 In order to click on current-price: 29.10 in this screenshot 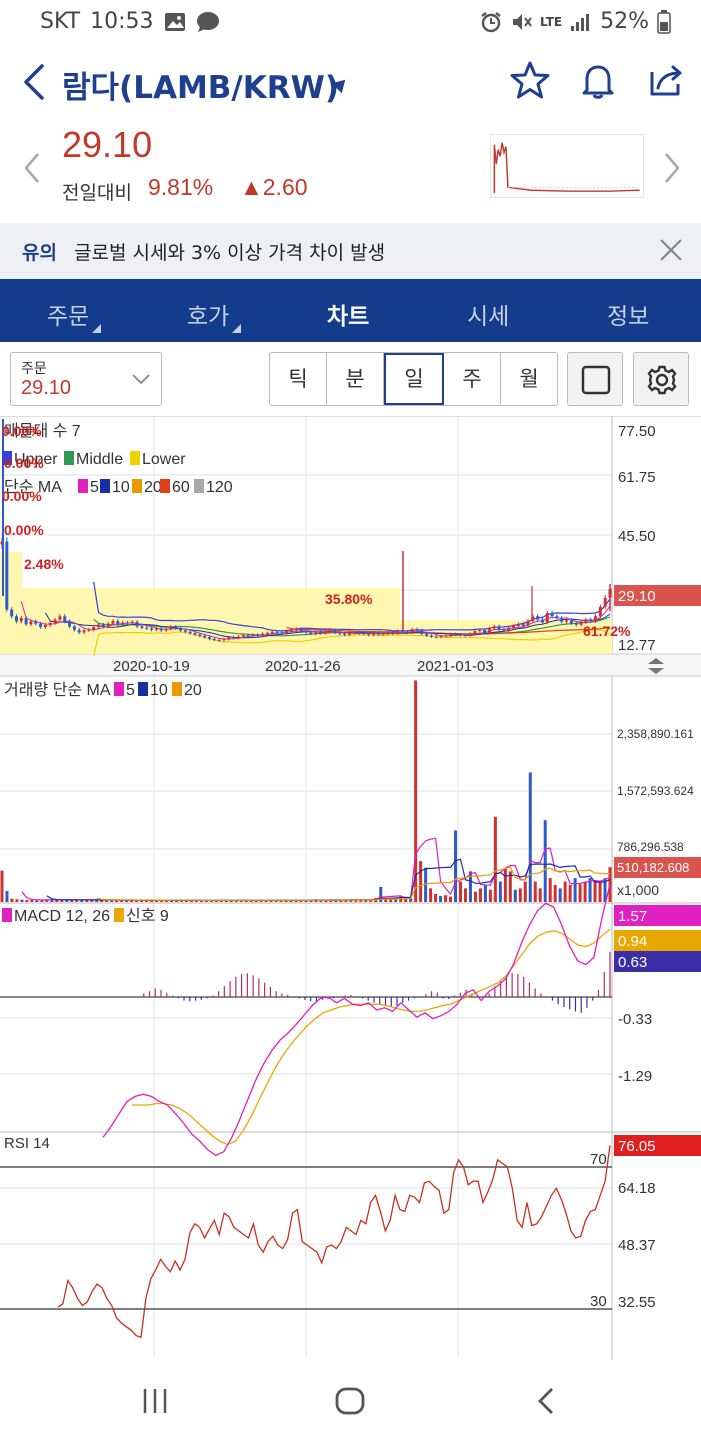, I will do `click(107, 144)`.